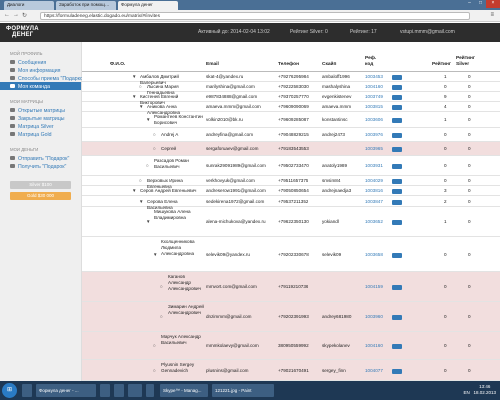 The height and width of the screenshot is (400, 500). Describe the element at coordinates (374, 148) in the screenshot. I see `row-ref-code: 1003965` at that location.